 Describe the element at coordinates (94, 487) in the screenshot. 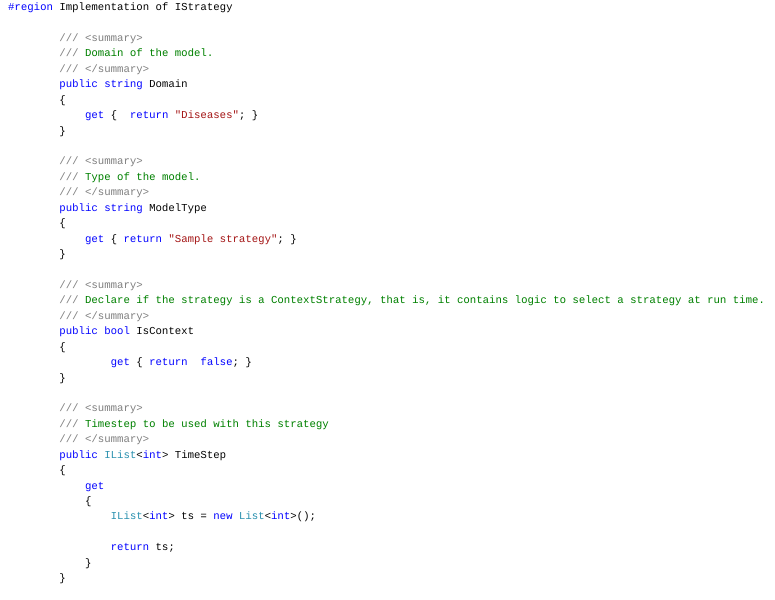

I see `code-line: get` at that location.